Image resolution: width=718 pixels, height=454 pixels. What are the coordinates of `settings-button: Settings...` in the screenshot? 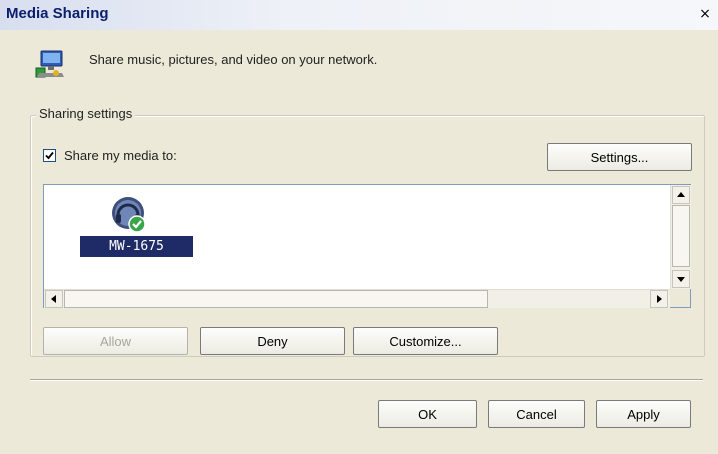 It's located at (619, 157).